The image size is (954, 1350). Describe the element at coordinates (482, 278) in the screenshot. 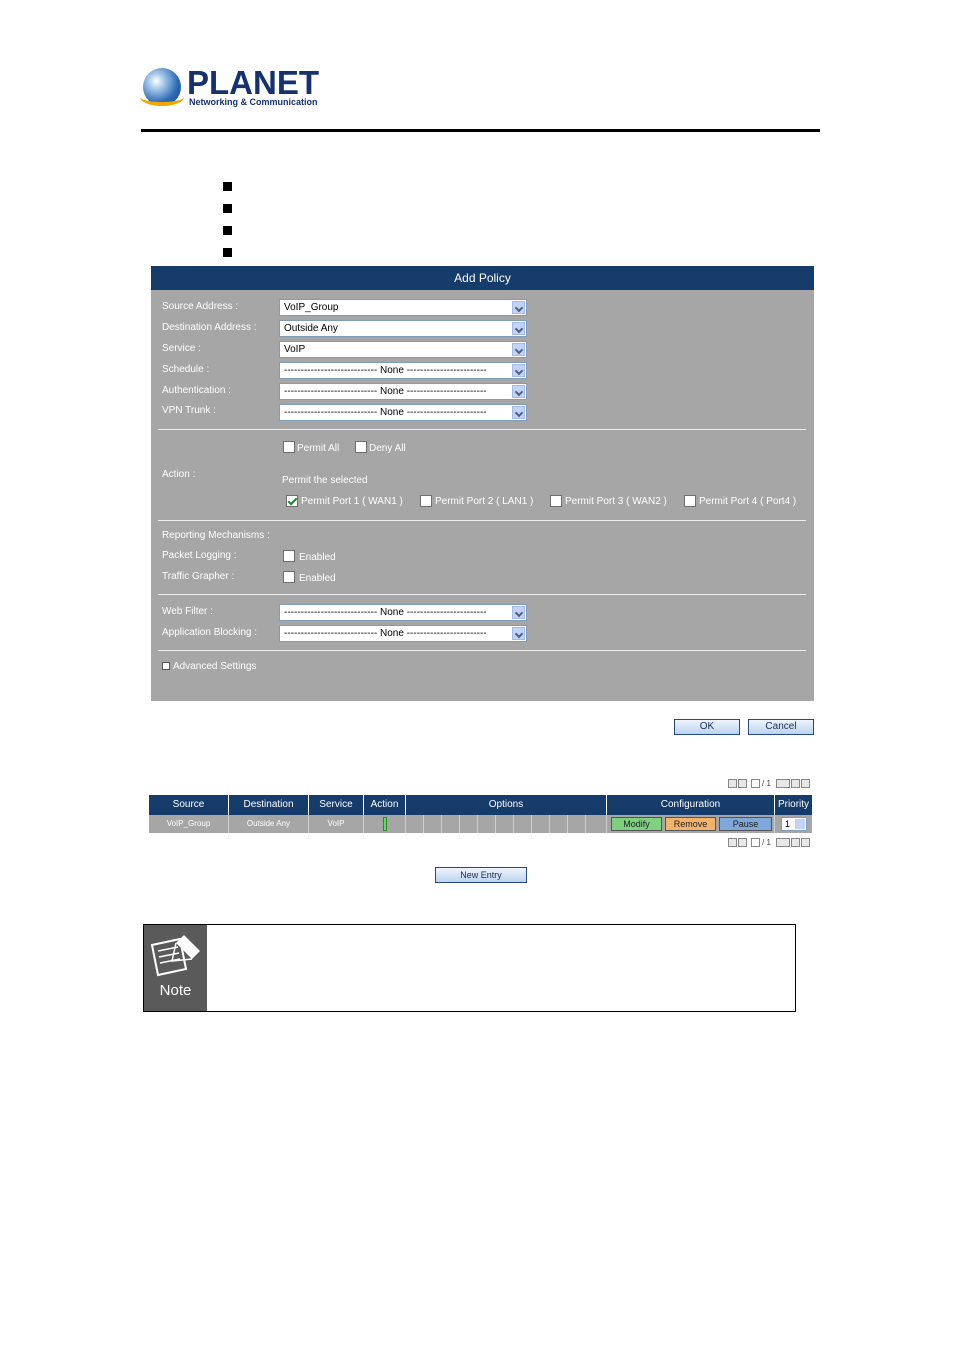

I see `add-policy-title: Add Policy` at that location.